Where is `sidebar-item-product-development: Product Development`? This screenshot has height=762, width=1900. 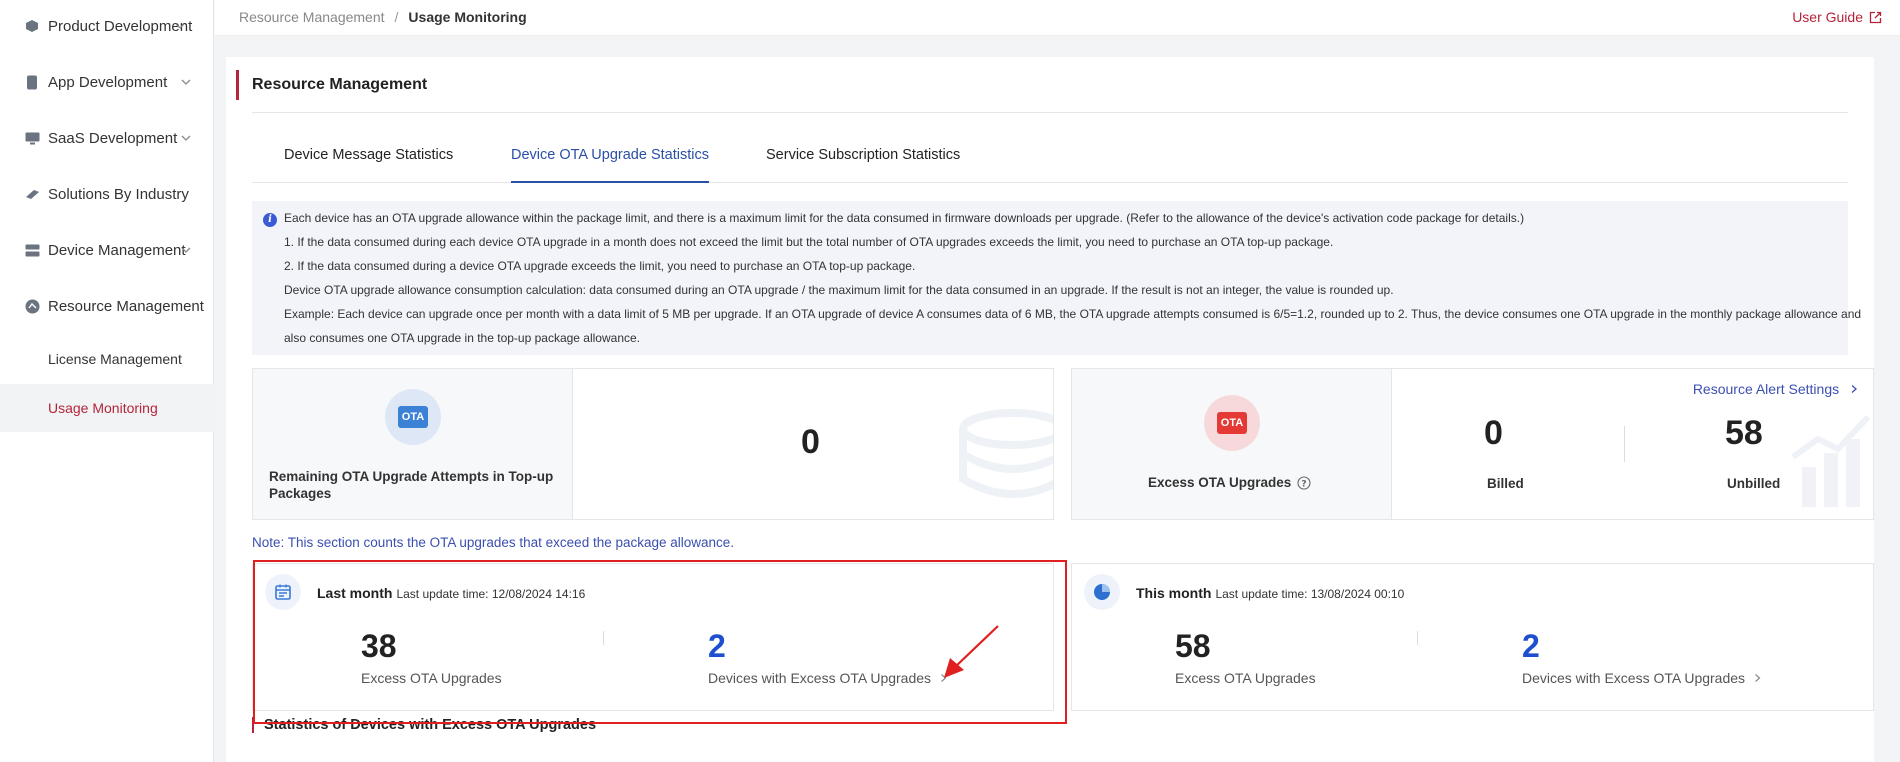
sidebar-item-product-development: Product Development is located at coordinates (107, 26).